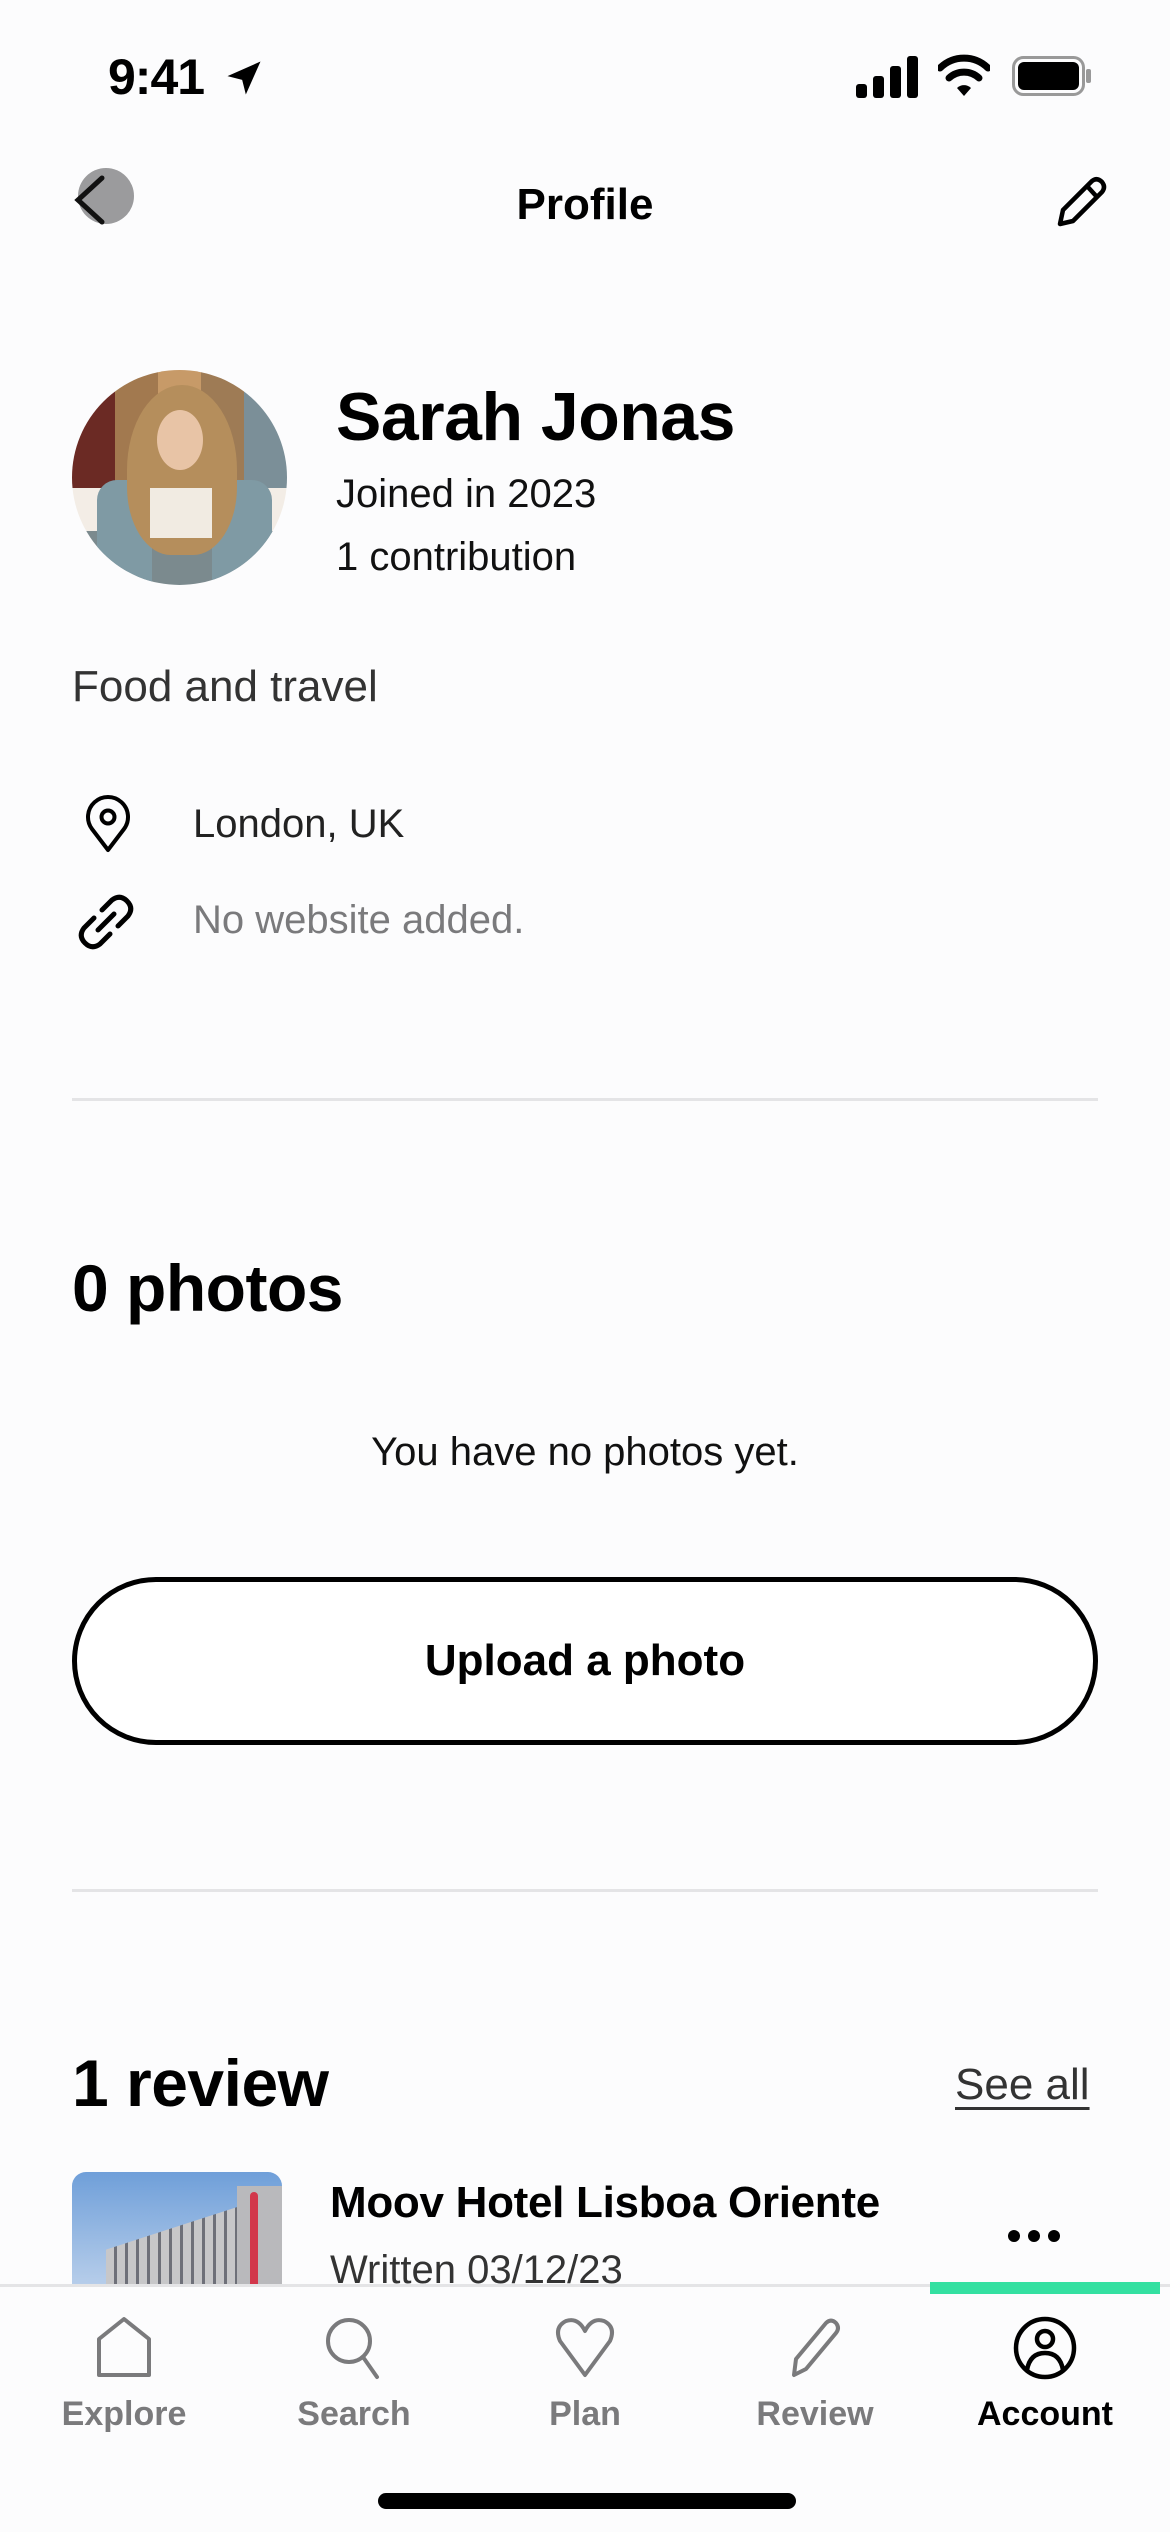  What do you see at coordinates (585, 1661) in the screenshot?
I see `upload-photo-button: Upload a photo` at bounding box center [585, 1661].